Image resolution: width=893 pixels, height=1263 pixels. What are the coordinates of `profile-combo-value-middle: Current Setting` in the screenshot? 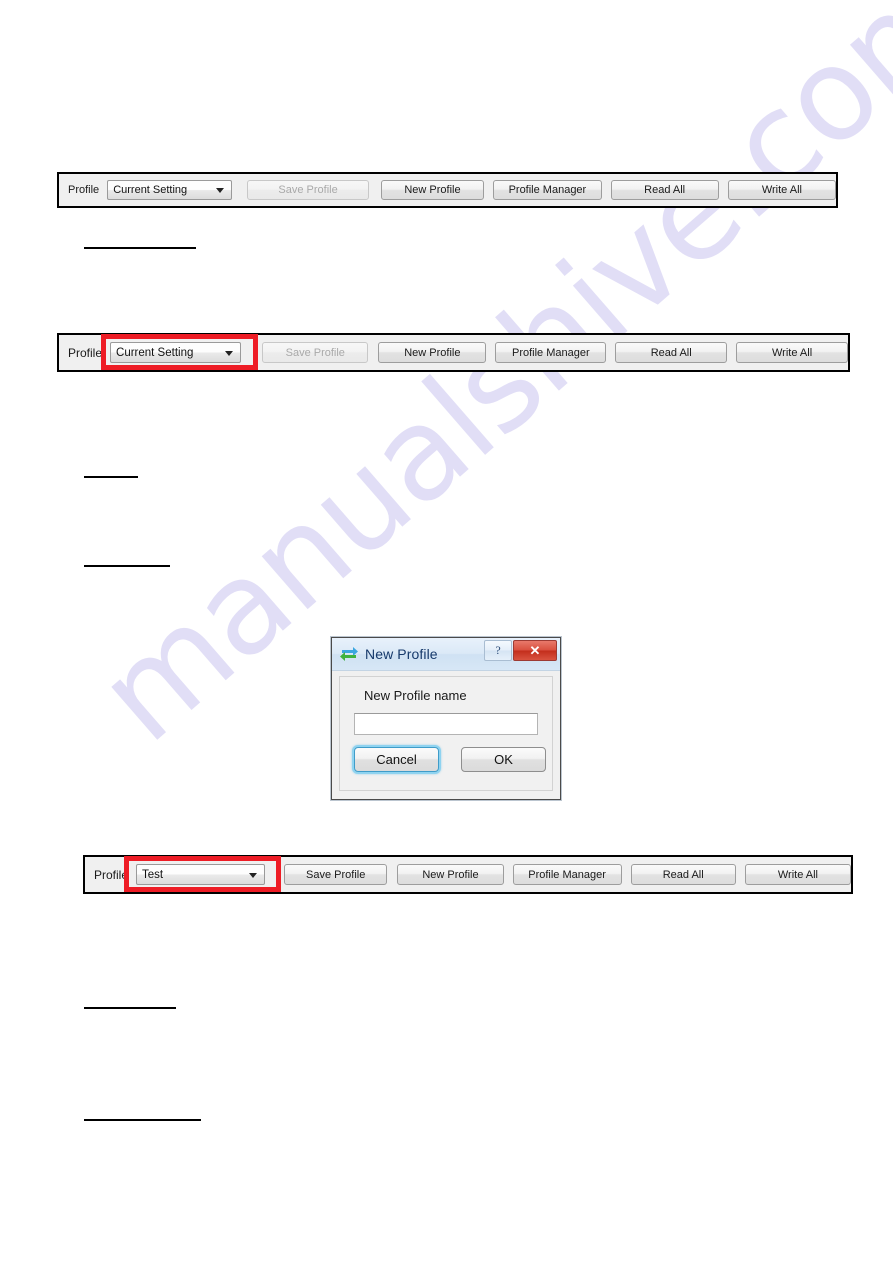 It's located at (155, 352).